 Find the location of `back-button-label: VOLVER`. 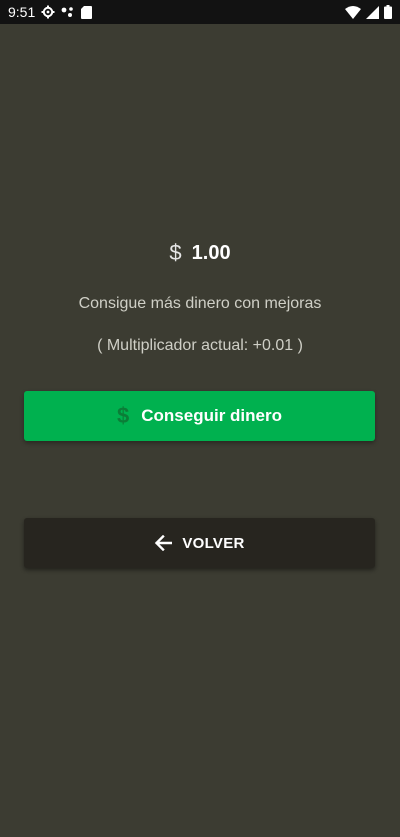

back-button-label: VOLVER is located at coordinates (213, 543).